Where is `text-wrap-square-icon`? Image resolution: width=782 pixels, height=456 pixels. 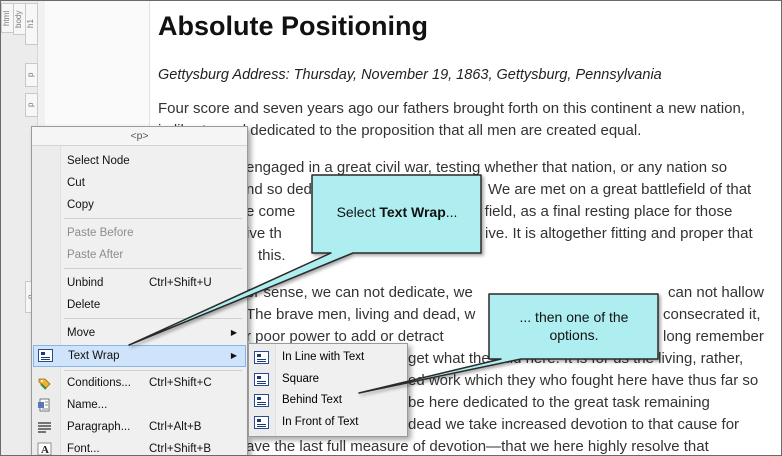
text-wrap-square-icon is located at coordinates (261, 379).